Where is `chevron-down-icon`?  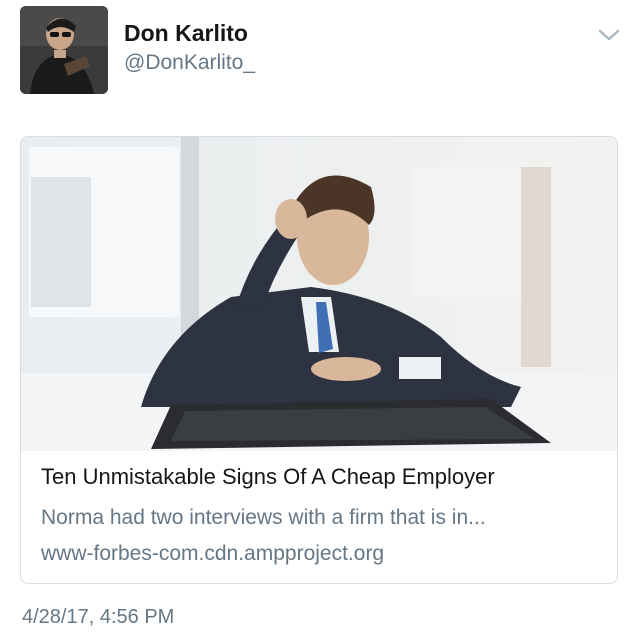 chevron-down-icon is located at coordinates (609, 35).